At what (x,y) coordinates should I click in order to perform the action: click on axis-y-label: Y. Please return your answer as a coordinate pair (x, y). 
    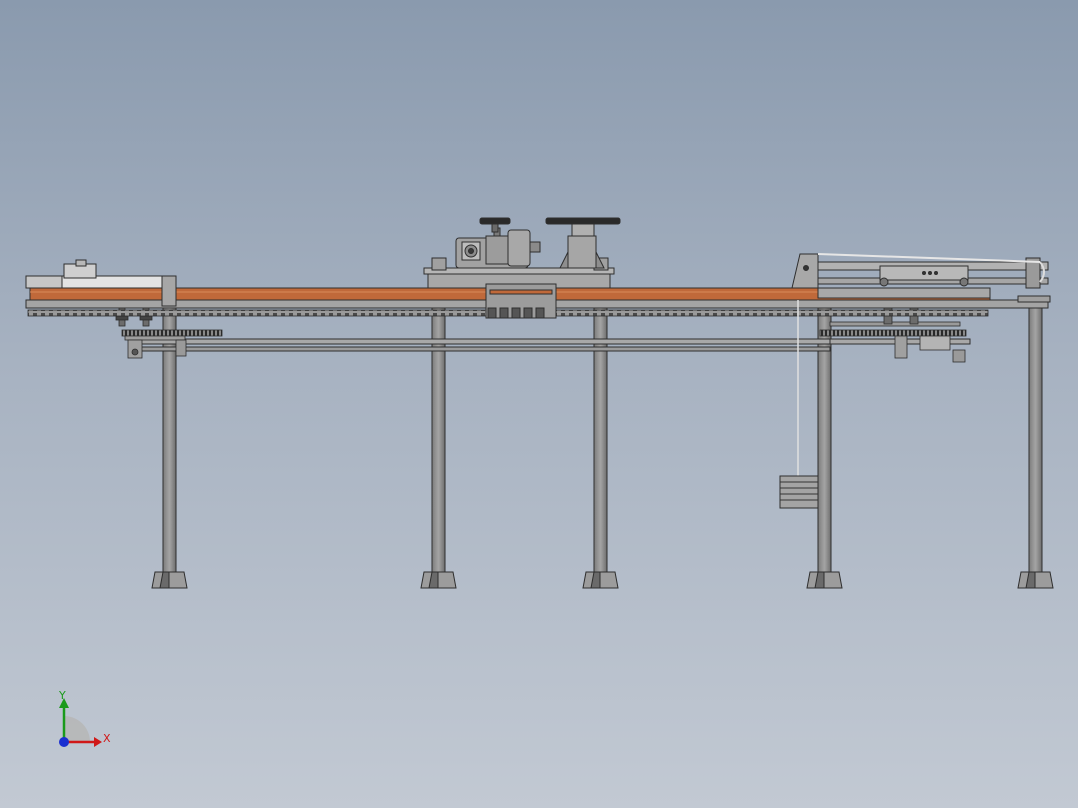
    Looking at the image, I should click on (62, 695).